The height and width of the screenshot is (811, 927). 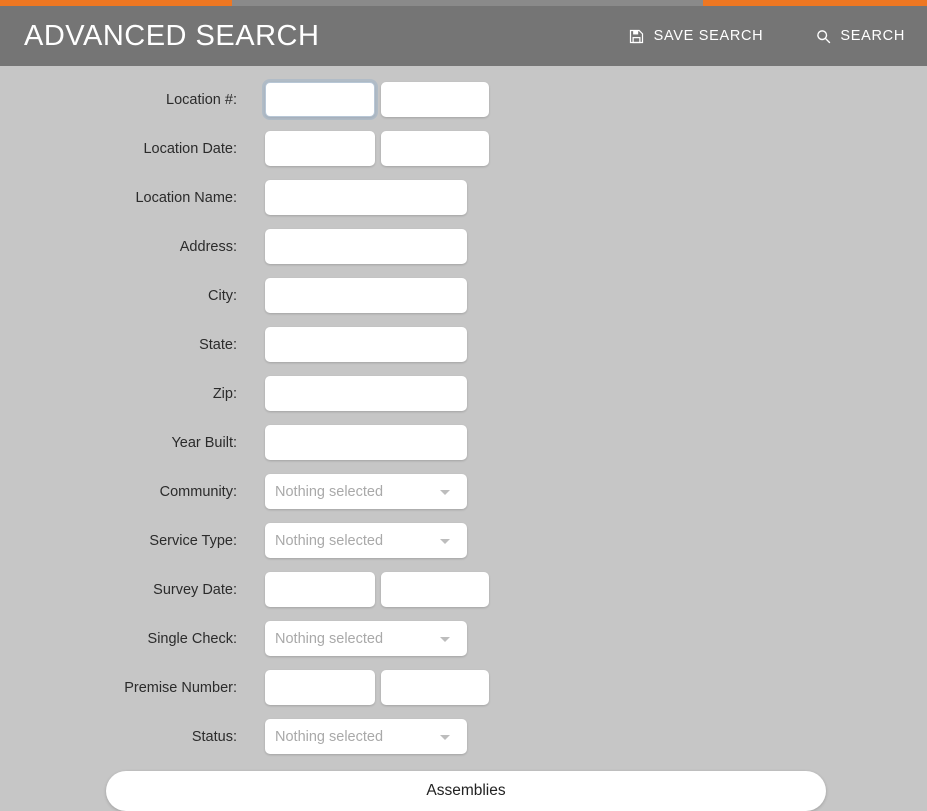 I want to click on form-row-status: Status: Nothing selected, so click(x=463, y=736).